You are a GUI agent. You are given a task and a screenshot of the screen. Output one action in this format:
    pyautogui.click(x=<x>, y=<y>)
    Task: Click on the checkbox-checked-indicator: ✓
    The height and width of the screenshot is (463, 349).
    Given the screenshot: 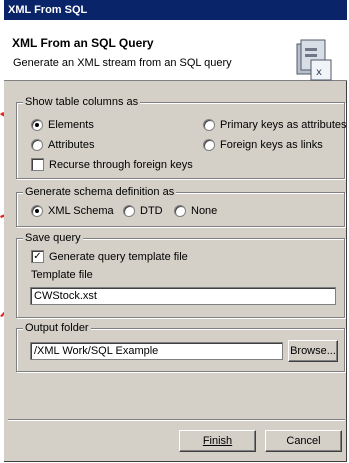 What is the action you would take?
    pyautogui.click(x=37, y=256)
    